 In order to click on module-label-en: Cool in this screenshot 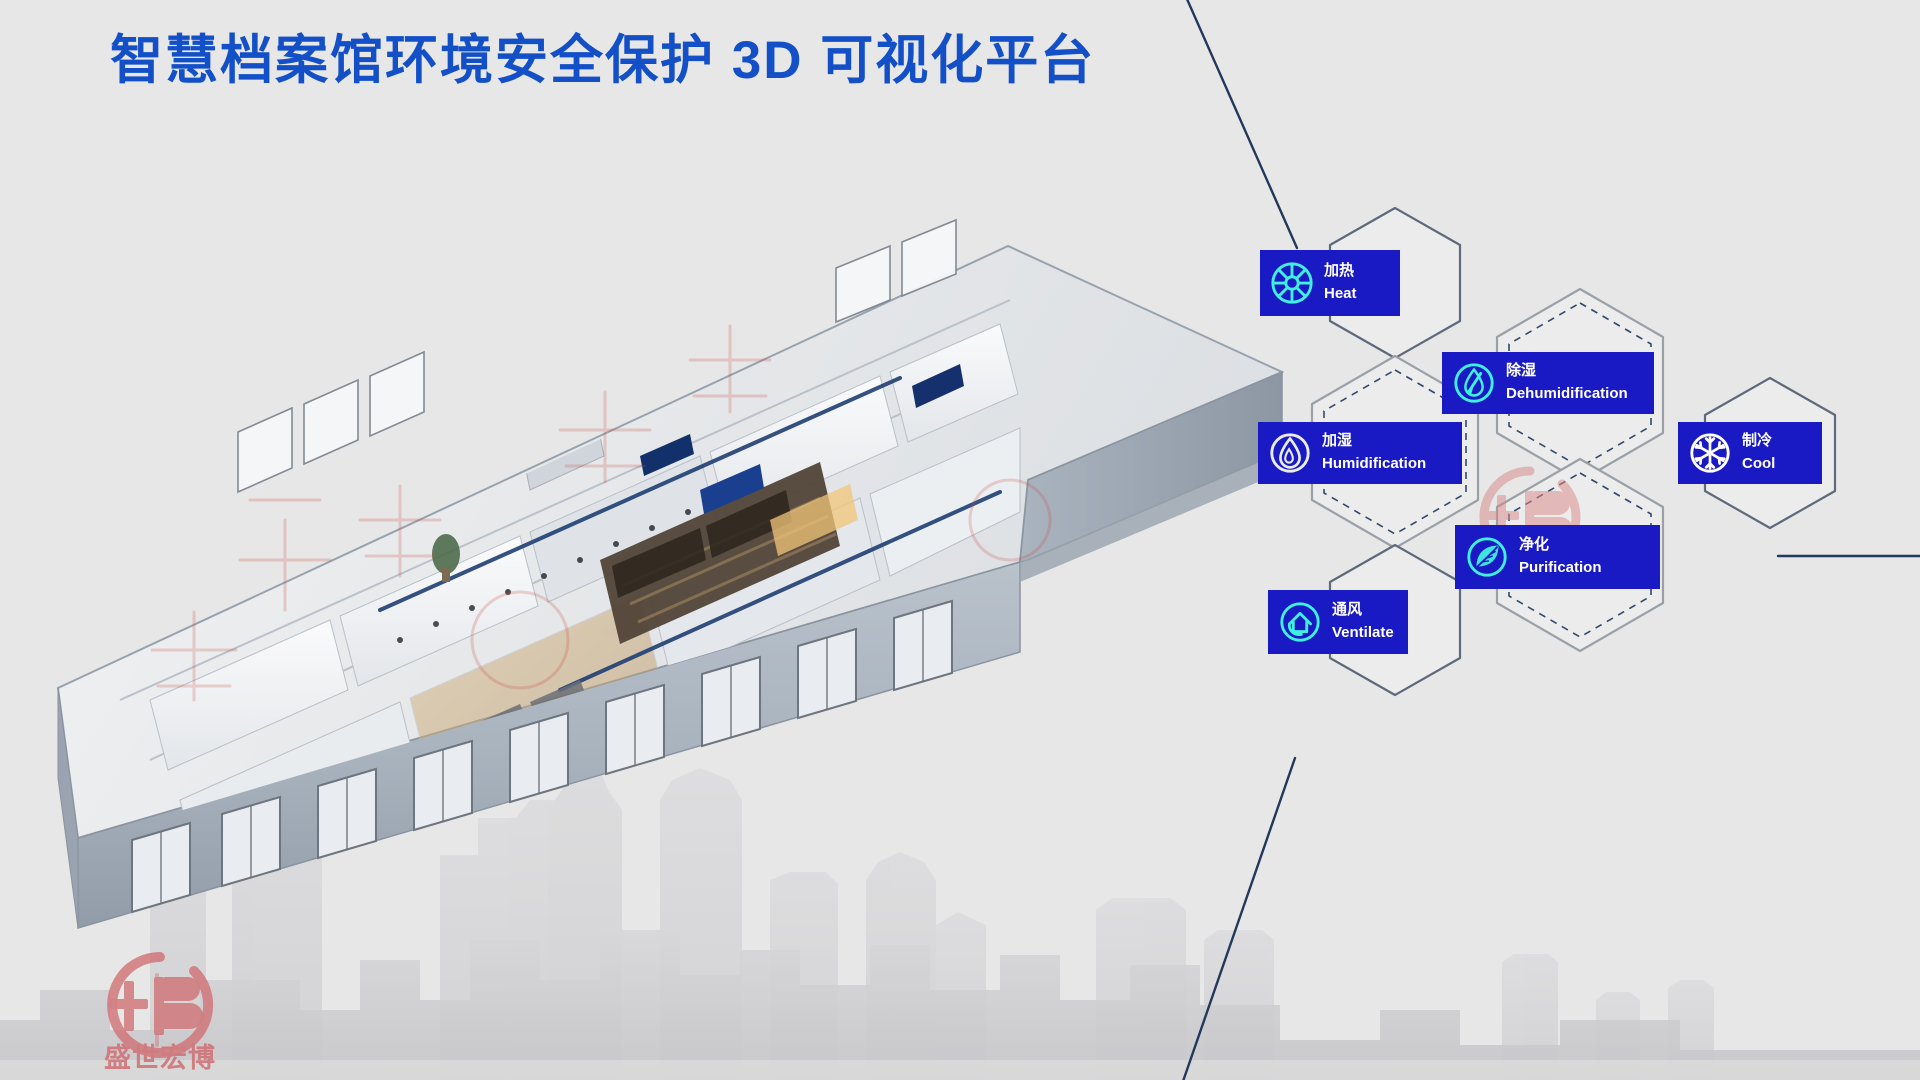, I will do `click(1759, 463)`.